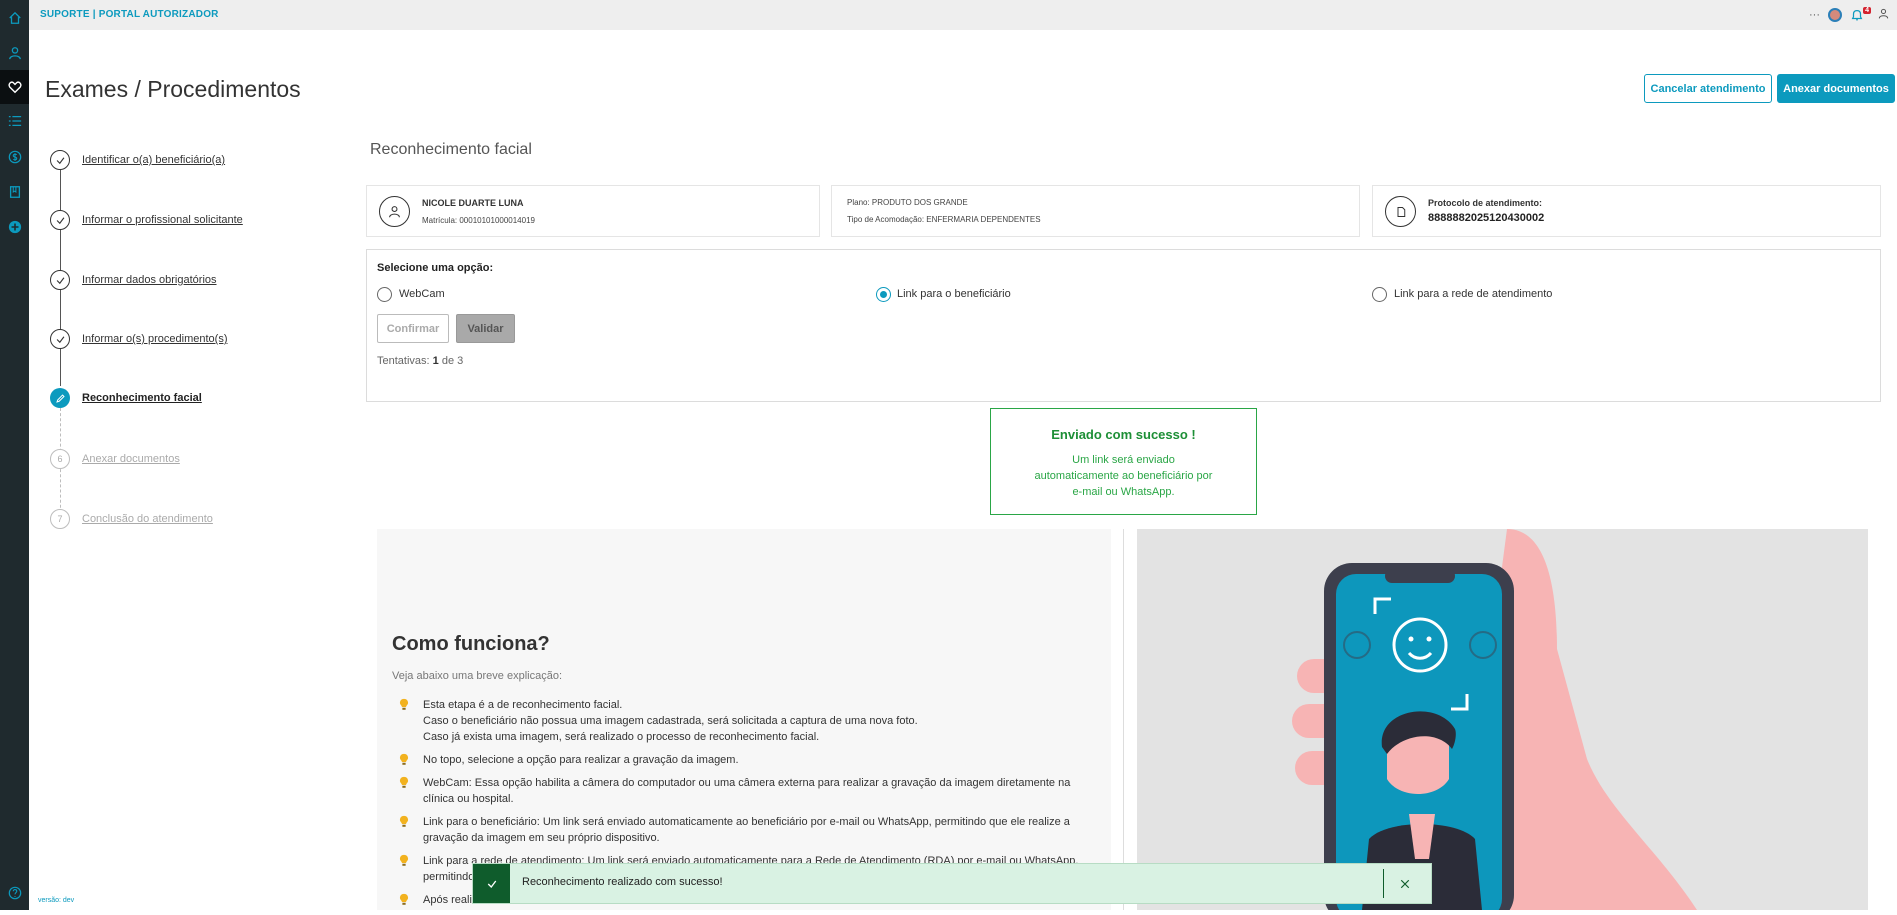 The image size is (1897, 915). What do you see at coordinates (451, 149) in the screenshot?
I see `section-title: Reconhecimento facial` at bounding box center [451, 149].